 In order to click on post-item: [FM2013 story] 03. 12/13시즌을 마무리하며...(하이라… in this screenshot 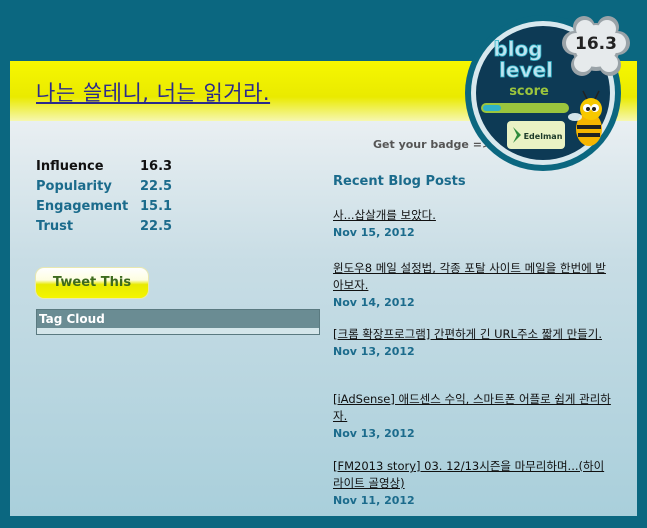, I will do `click(473, 483)`.